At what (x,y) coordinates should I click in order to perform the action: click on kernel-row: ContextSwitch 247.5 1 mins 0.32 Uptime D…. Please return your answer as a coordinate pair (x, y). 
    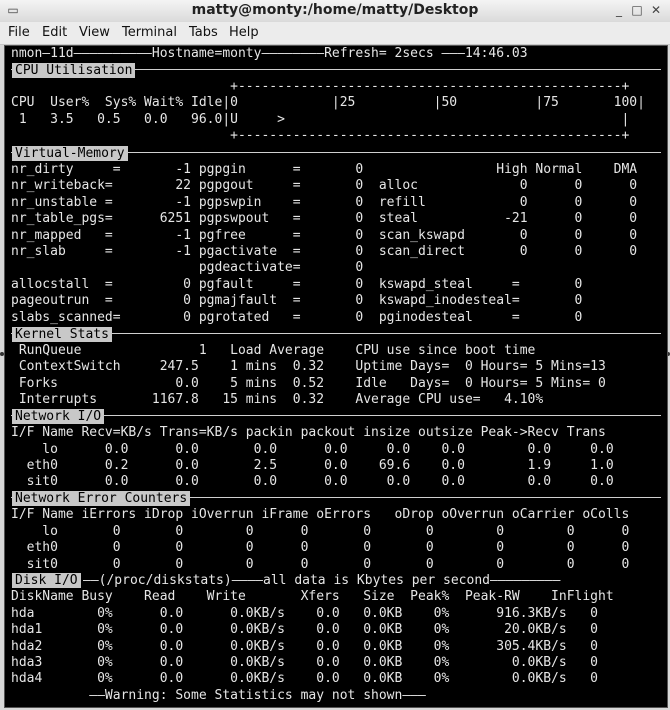
    Looking at the image, I should click on (308, 366).